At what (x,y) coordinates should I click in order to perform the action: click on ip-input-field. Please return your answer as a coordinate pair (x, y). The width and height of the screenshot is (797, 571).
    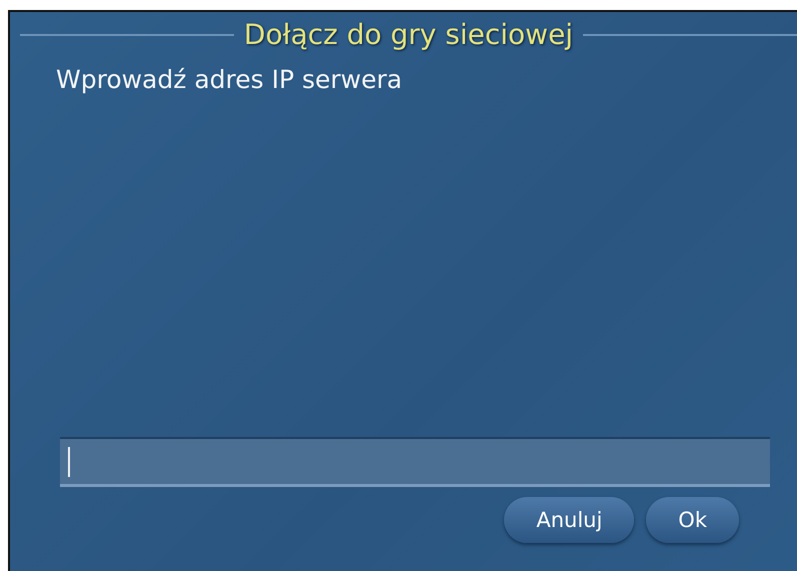
    Looking at the image, I should click on (415, 462).